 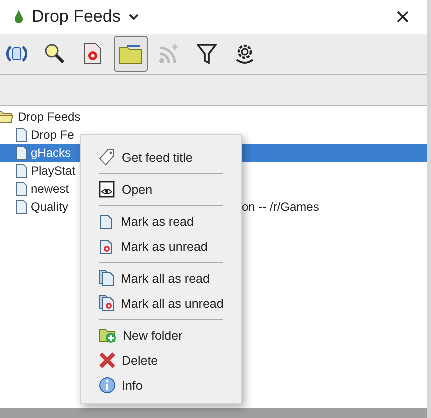 What do you see at coordinates (76, 17) in the screenshot?
I see `window-title: Drop Feeds` at bounding box center [76, 17].